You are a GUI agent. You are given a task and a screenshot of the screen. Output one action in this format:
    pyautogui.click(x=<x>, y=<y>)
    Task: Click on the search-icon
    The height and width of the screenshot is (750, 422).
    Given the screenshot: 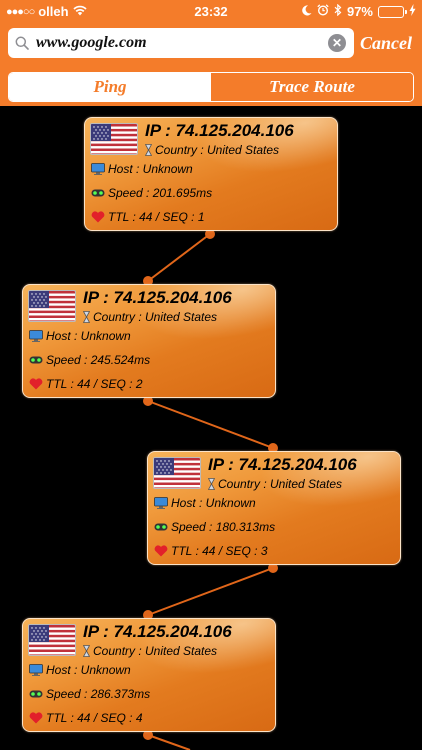 What is the action you would take?
    pyautogui.click(x=22, y=43)
    